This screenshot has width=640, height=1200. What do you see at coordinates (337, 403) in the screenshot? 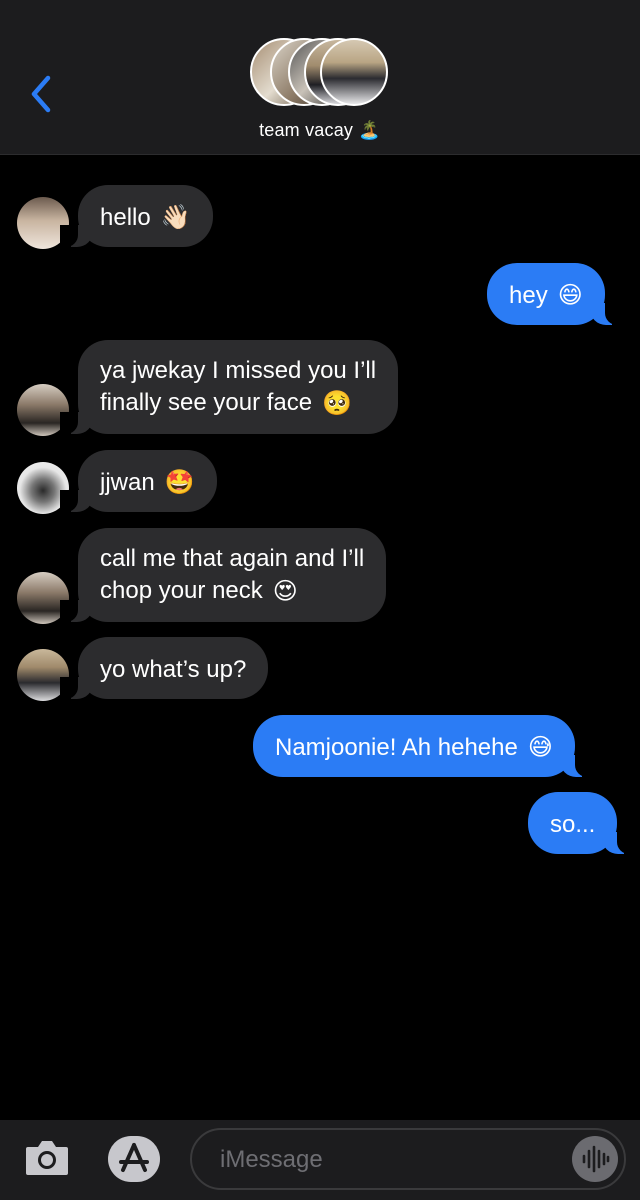
I see `pleading-face-emoji: 🥺` at bounding box center [337, 403].